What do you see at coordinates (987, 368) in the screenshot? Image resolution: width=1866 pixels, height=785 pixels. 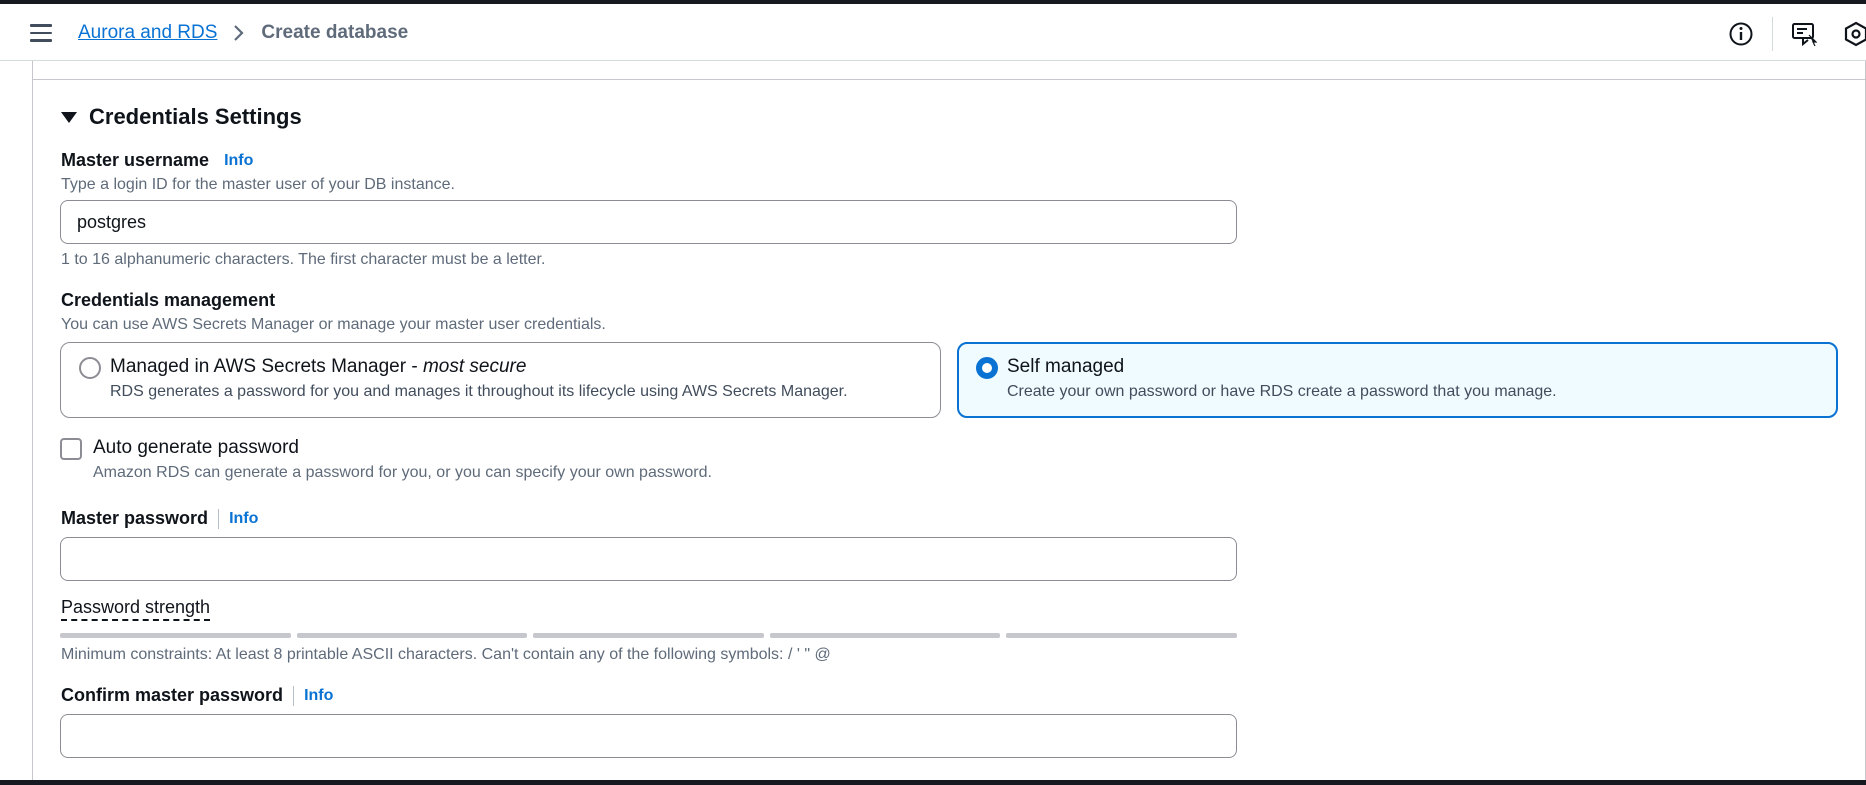 I see `radio-self-managed` at bounding box center [987, 368].